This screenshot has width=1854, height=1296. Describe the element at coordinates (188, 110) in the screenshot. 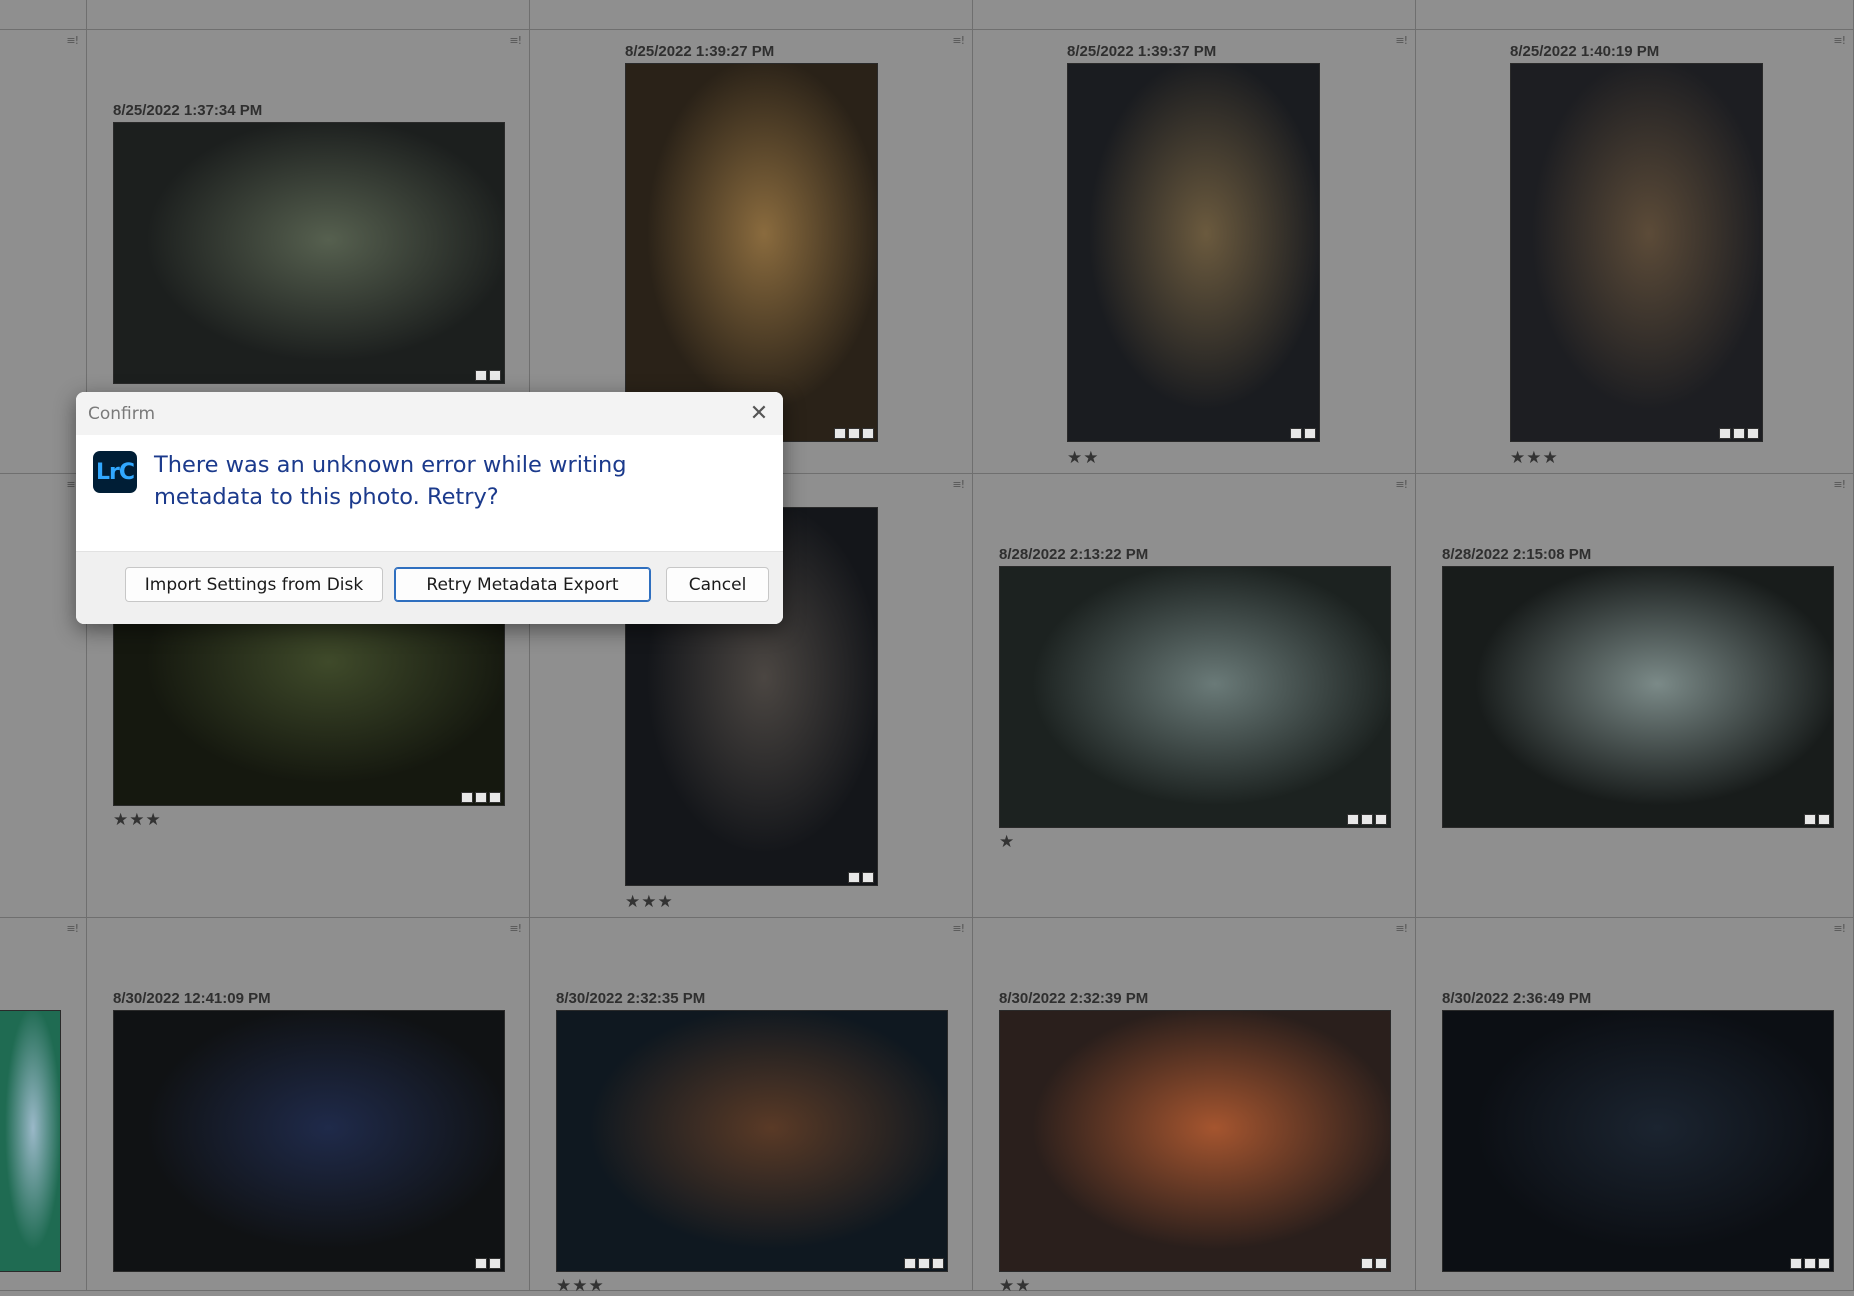

I see `capture-date: 8/25/2022 1:37:34 PM` at that location.